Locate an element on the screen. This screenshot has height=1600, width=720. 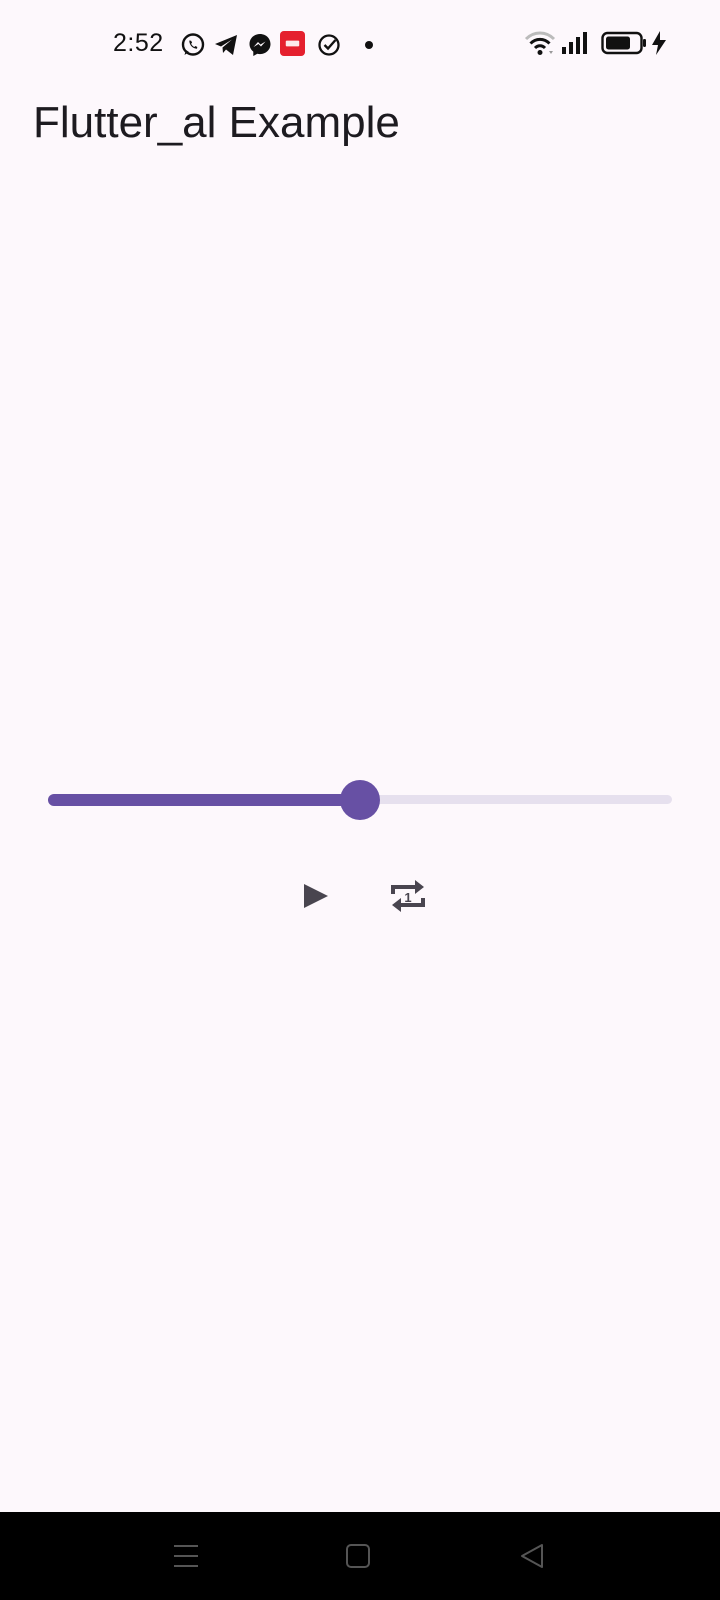
repeat-one-button: 1 is located at coordinates (408, 896).